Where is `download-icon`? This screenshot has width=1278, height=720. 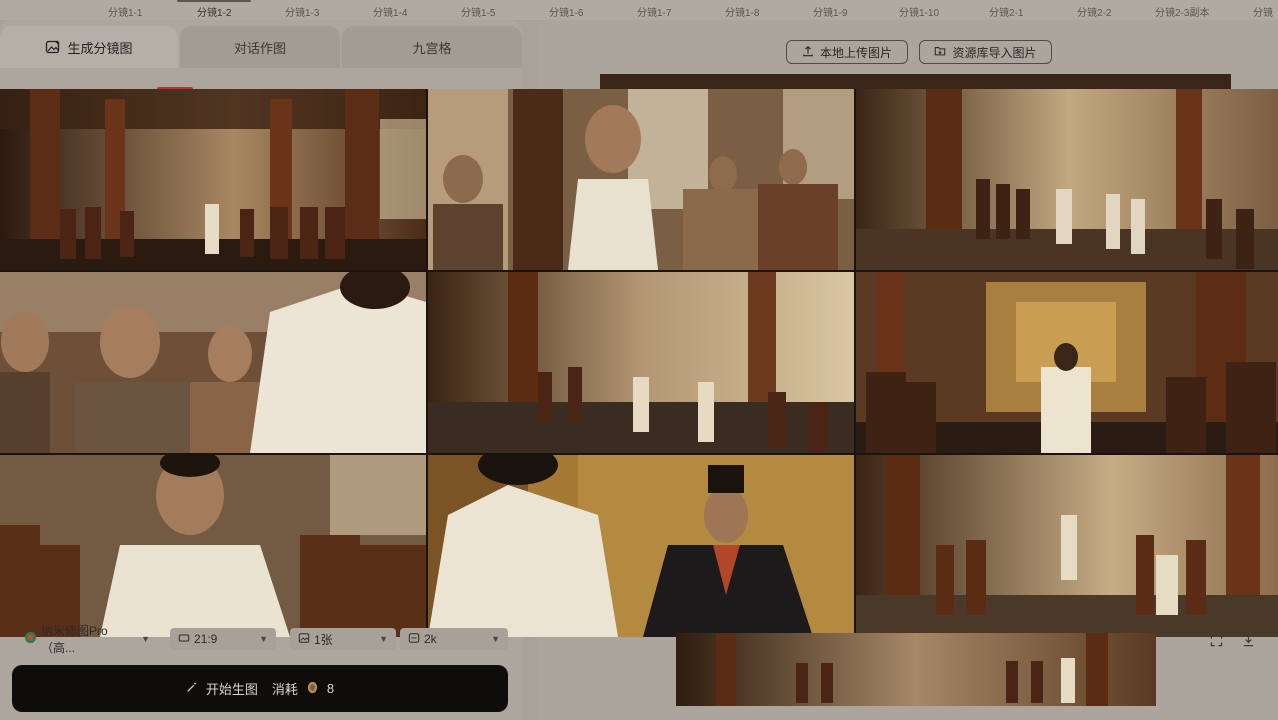 download-icon is located at coordinates (1248, 642).